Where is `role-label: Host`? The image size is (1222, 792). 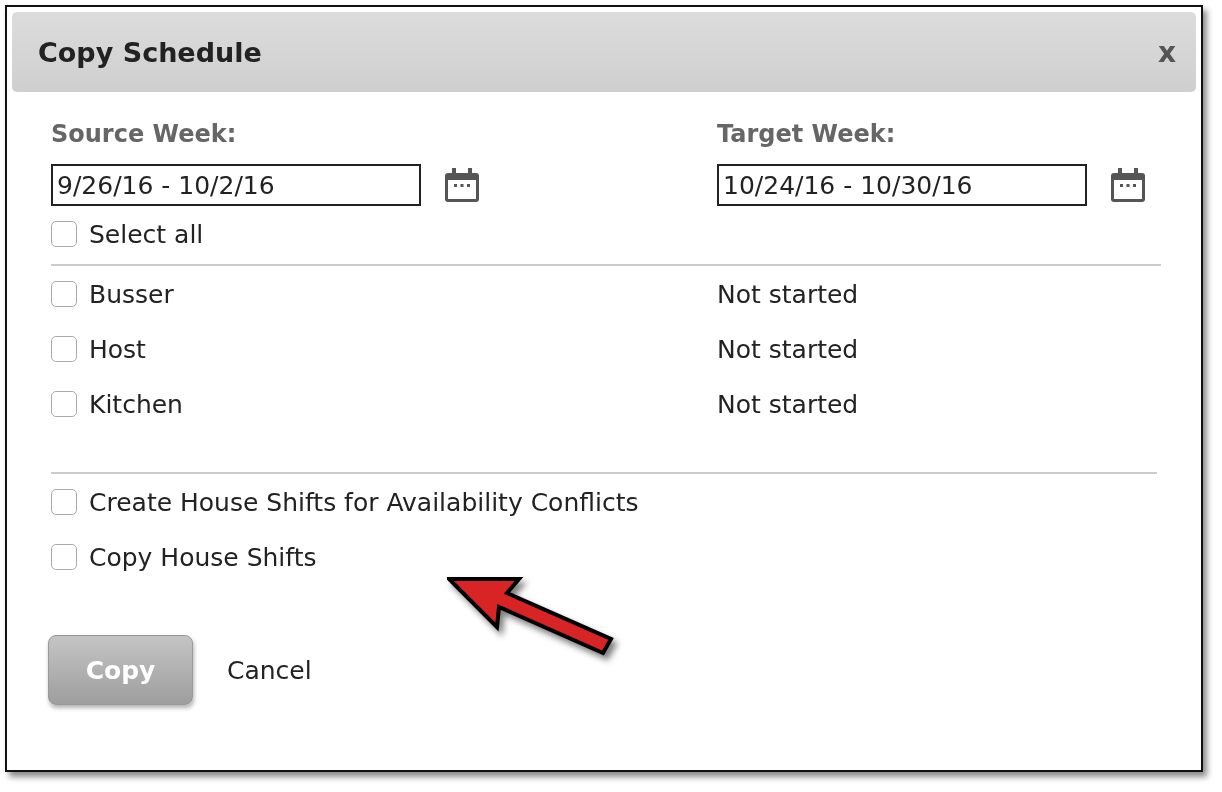 role-label: Host is located at coordinates (117, 349).